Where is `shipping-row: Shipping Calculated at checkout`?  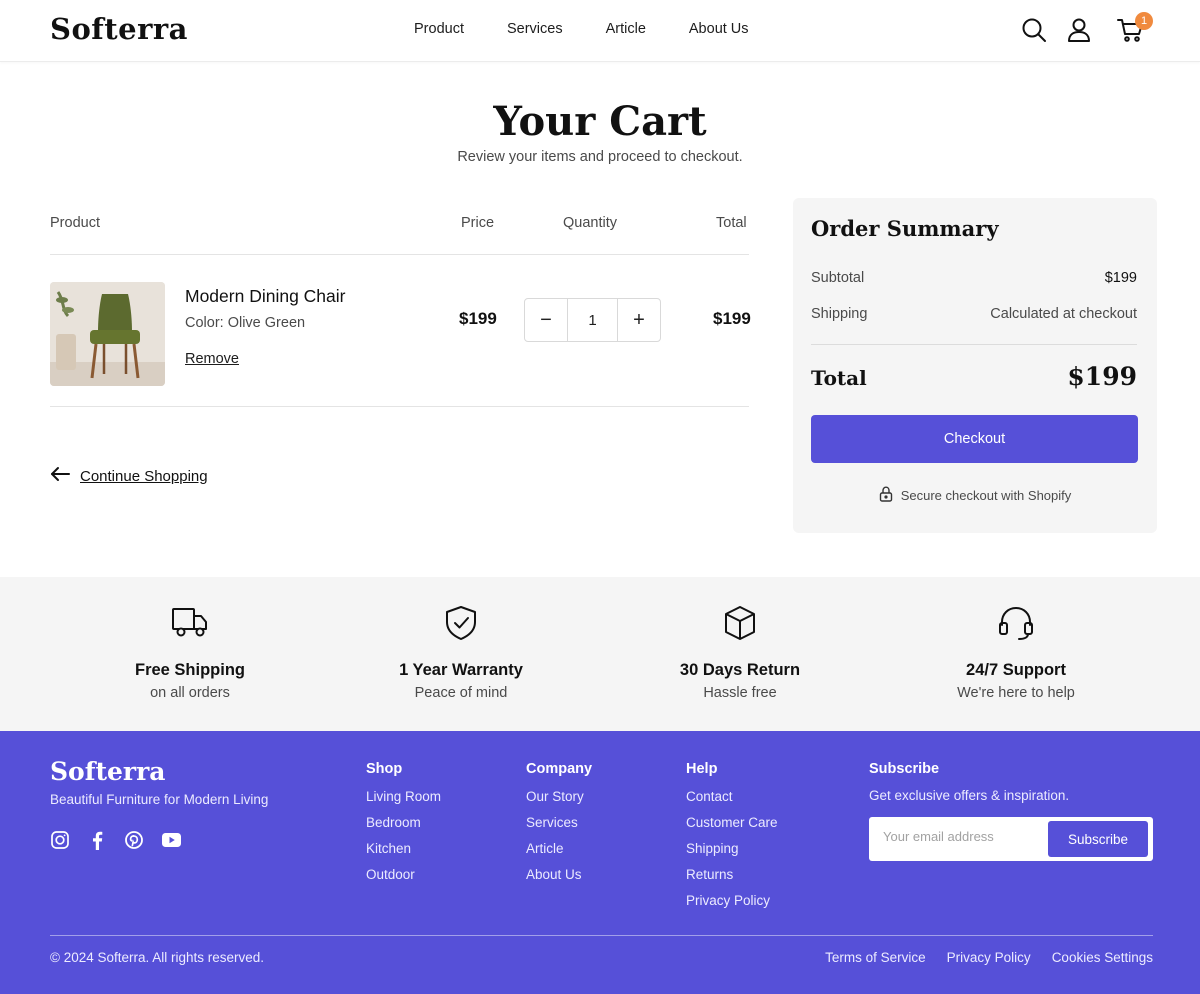
shipping-row: Shipping Calculated at checkout is located at coordinates (974, 314).